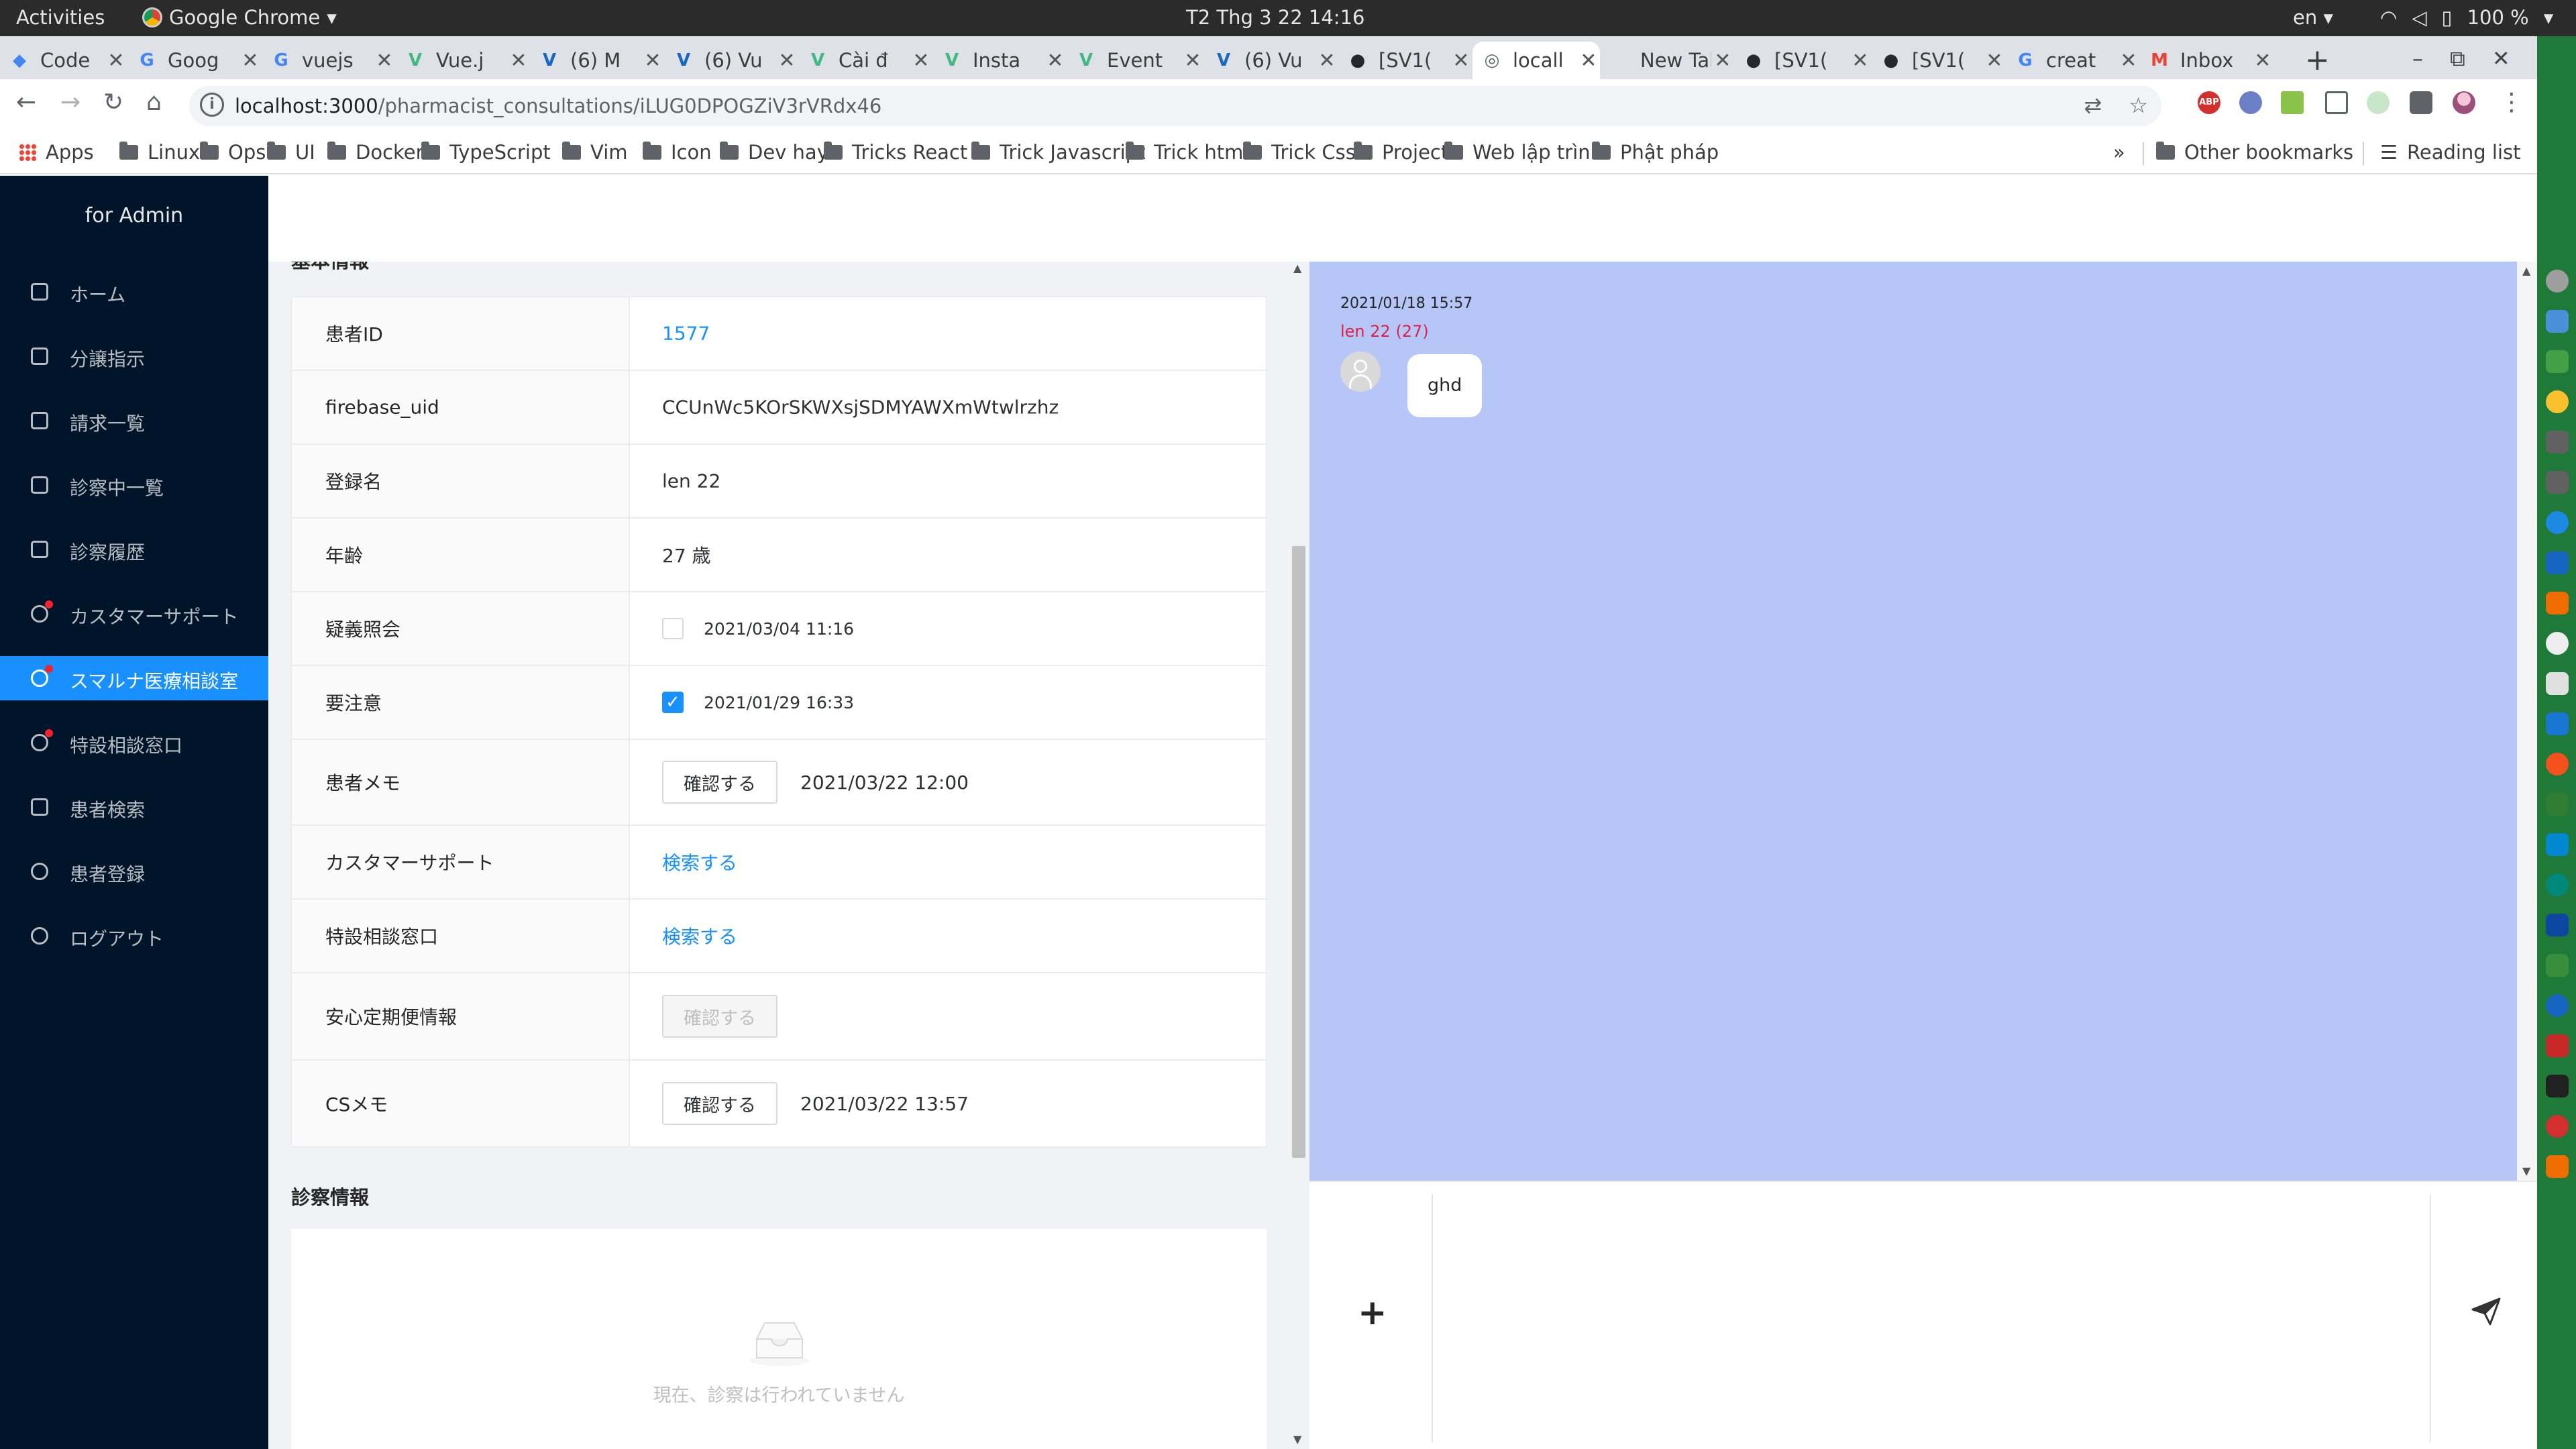 The width and height of the screenshot is (2576, 1449). What do you see at coordinates (2336, 102) in the screenshot?
I see `screenshot-icon` at bounding box center [2336, 102].